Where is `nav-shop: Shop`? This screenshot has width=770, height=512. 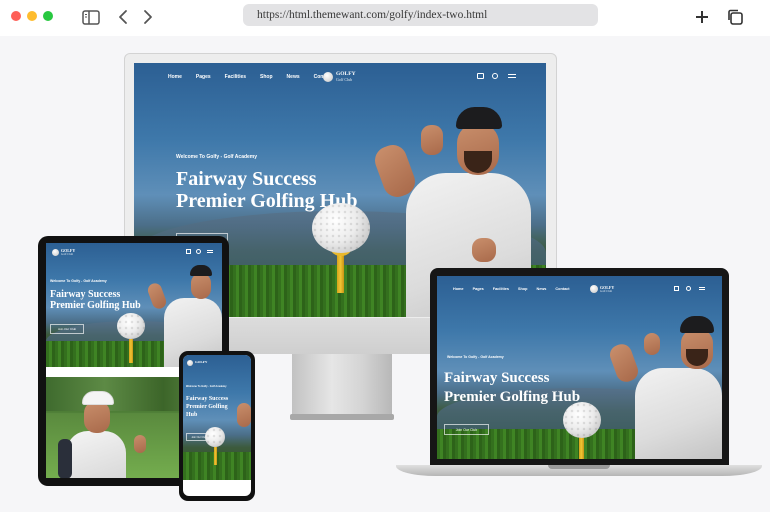 nav-shop: Shop is located at coordinates (266, 77).